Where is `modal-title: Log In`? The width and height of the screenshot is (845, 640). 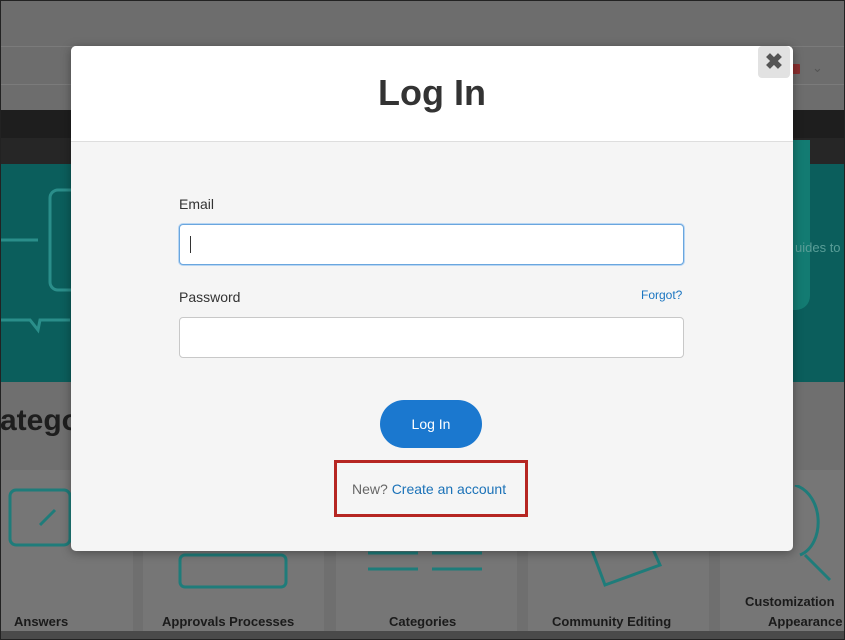 modal-title: Log In is located at coordinates (432, 92).